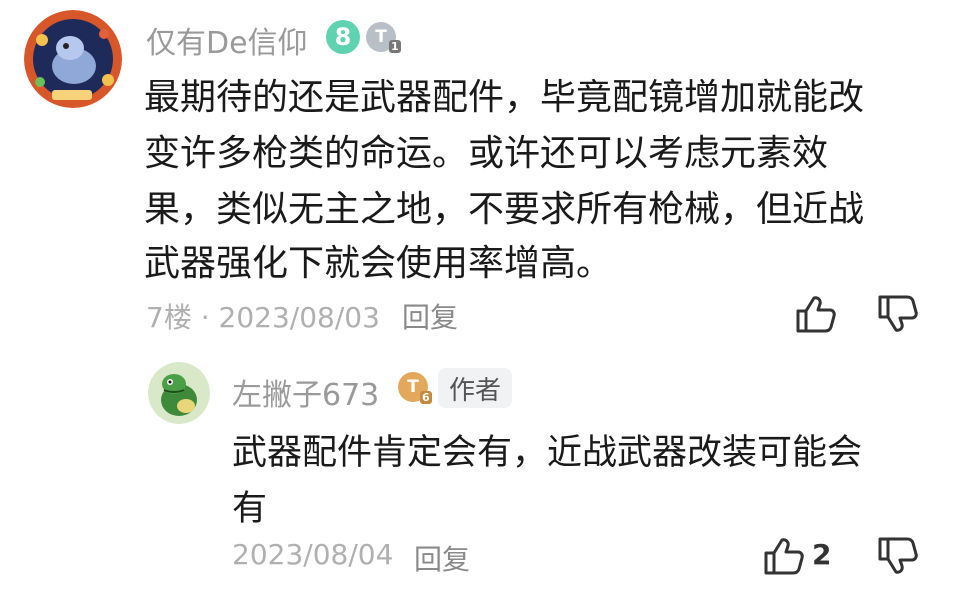 The height and width of the screenshot is (592, 960). I want to click on floor-date: 7楼 · 2023/08/03, so click(263, 317).